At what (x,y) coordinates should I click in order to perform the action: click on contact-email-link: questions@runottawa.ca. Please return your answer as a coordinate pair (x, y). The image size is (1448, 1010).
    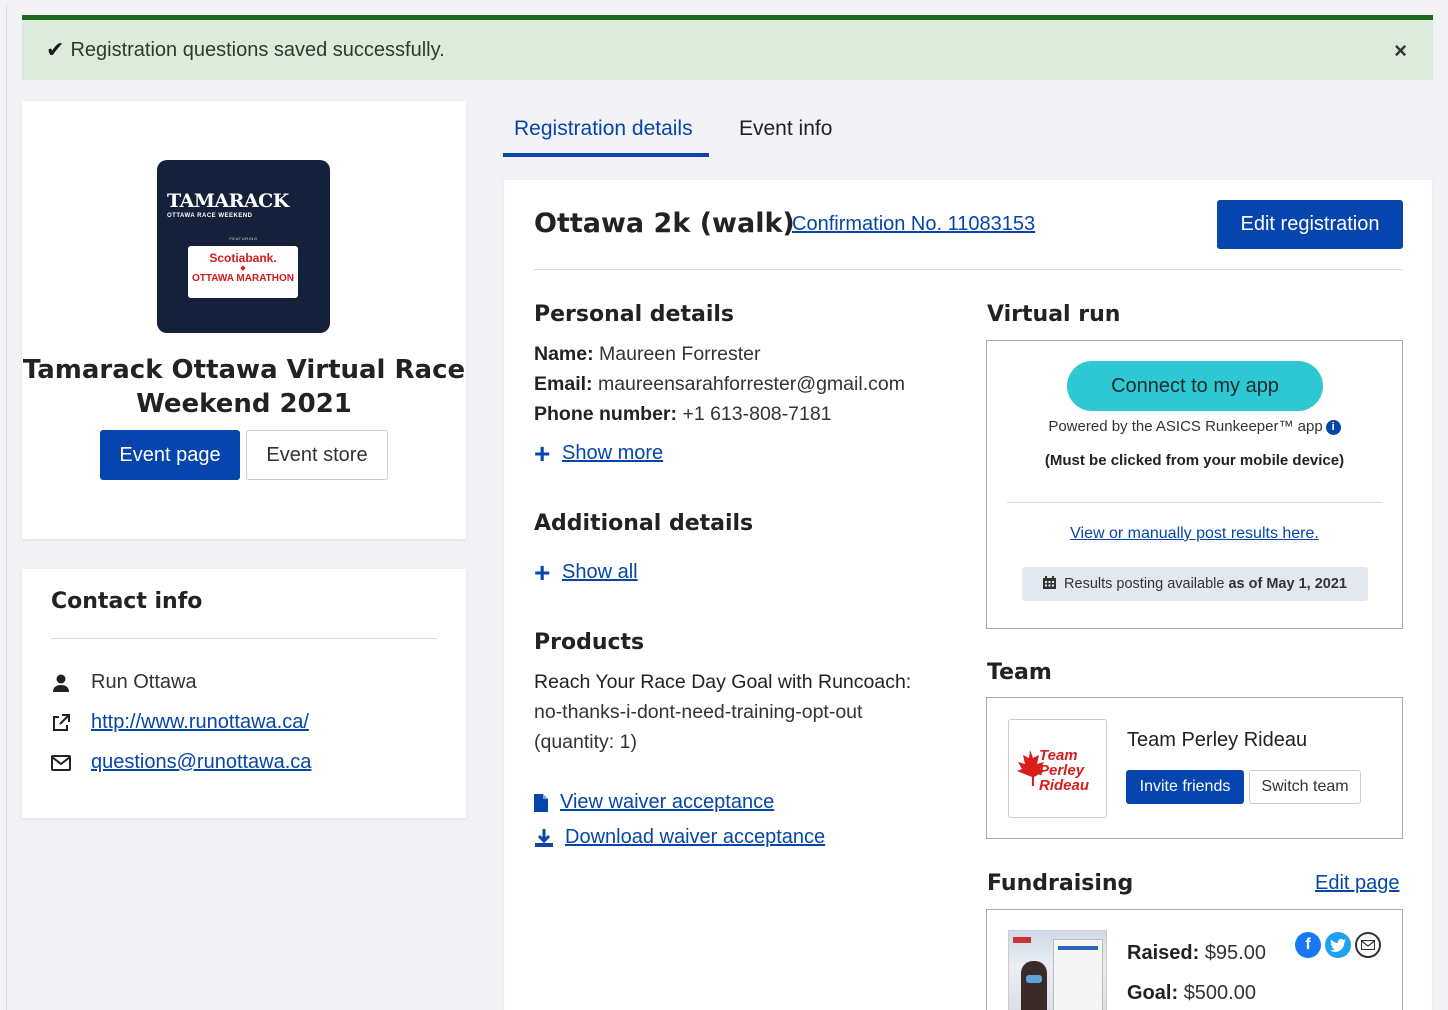
    Looking at the image, I should click on (201, 762).